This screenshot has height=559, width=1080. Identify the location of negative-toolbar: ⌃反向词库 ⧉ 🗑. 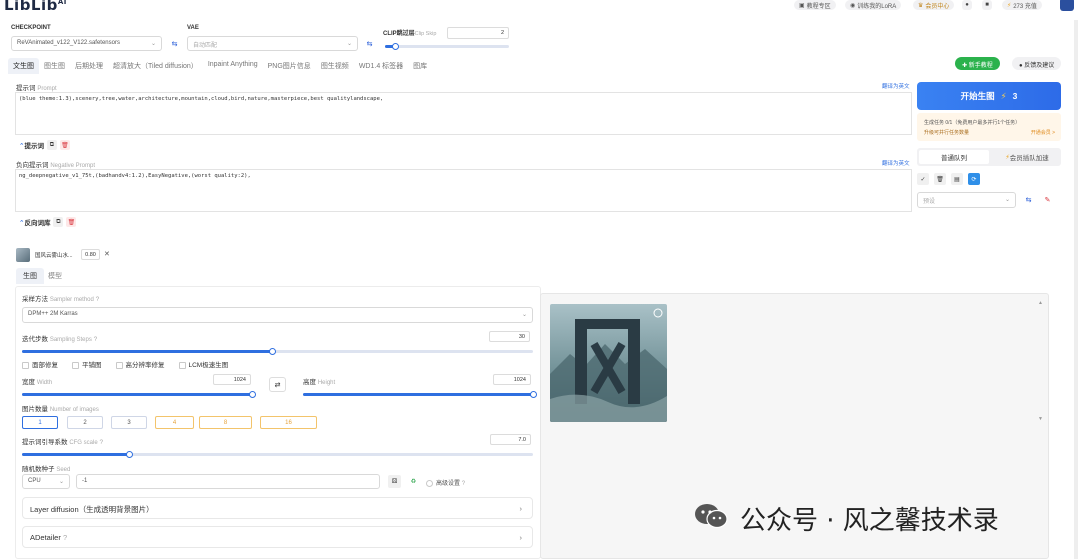
(48, 222).